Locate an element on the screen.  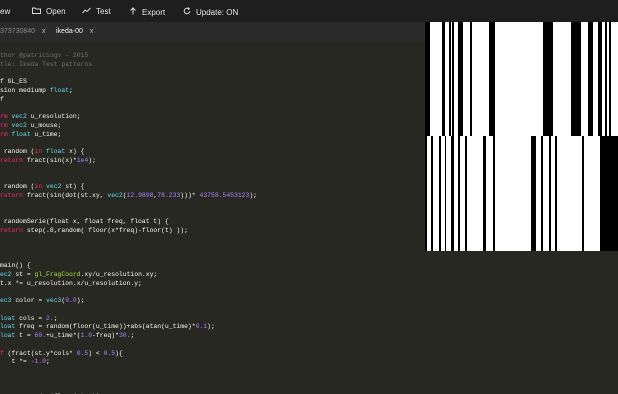
code-token: 0.1 is located at coordinates (201, 327).